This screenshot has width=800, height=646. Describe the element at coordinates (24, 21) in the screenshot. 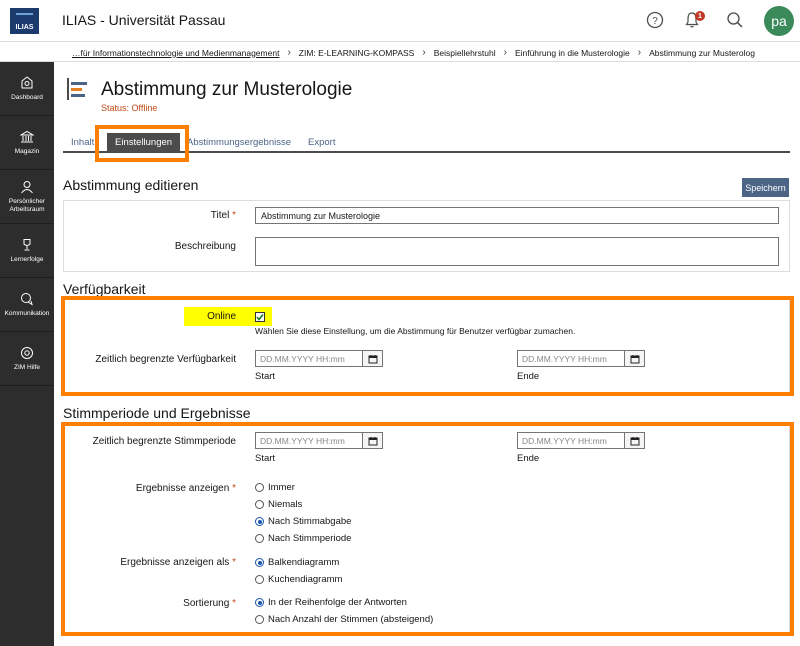

I see `ilias-logo: ILIAS` at that location.